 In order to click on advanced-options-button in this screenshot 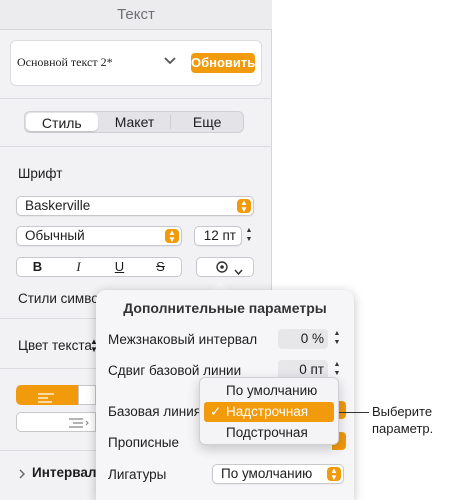, I will do `click(225, 267)`.